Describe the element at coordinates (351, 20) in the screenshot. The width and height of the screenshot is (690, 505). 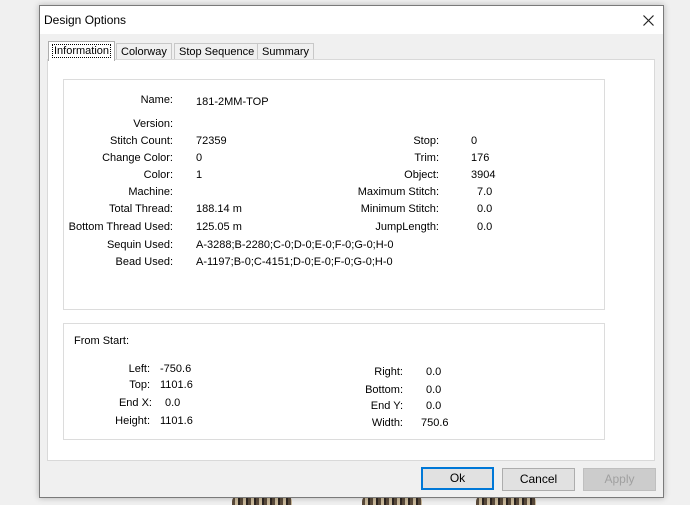
I see `title-bar: Design Options` at that location.